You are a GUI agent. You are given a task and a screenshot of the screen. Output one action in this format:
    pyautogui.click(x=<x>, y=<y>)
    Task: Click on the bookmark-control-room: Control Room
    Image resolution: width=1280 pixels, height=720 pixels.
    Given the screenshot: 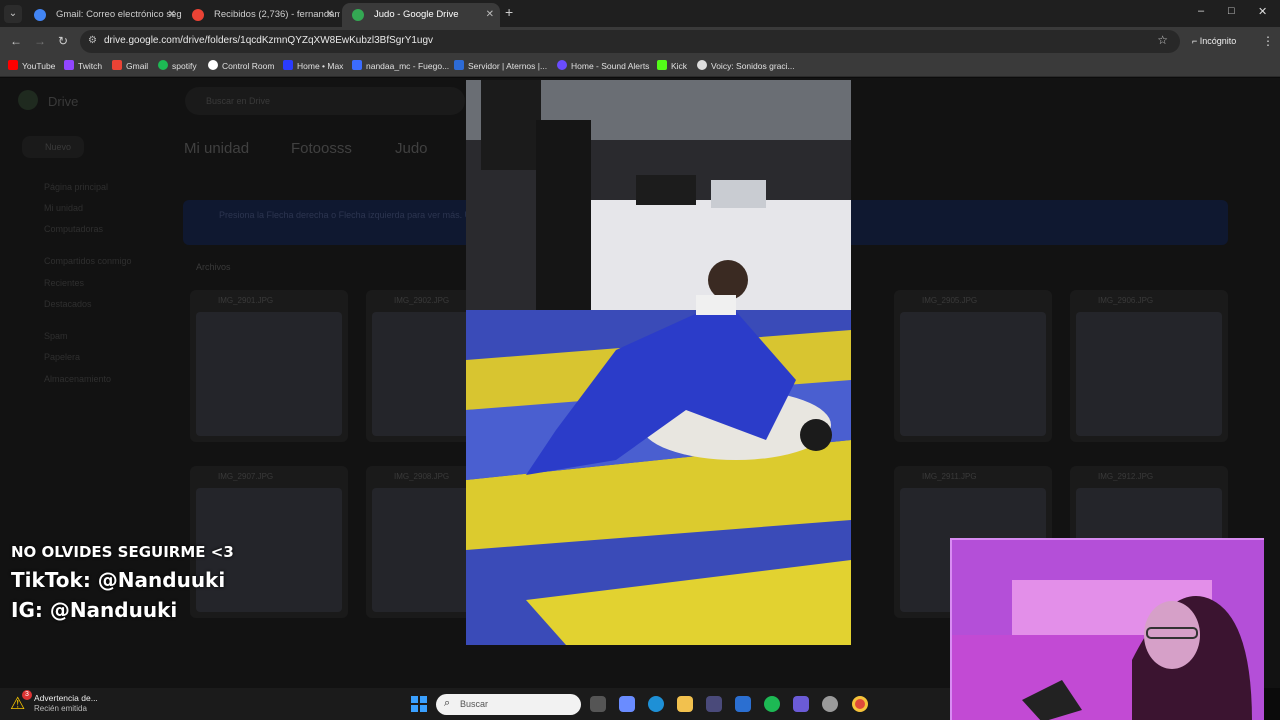 What is the action you would take?
    pyautogui.click(x=241, y=65)
    